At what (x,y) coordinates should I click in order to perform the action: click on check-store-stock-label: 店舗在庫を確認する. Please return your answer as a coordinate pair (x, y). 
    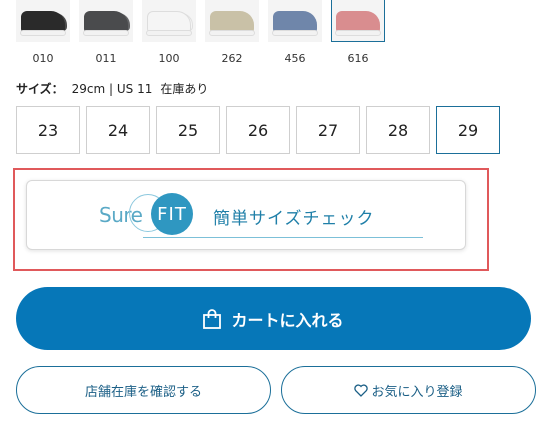
    Looking at the image, I should click on (143, 392).